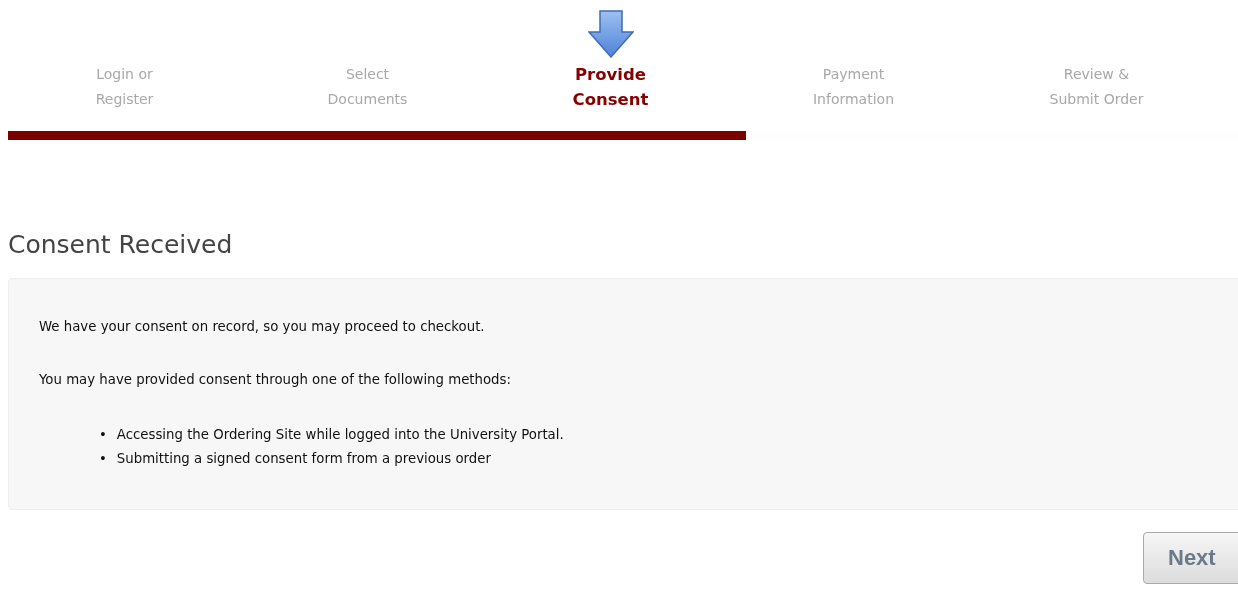  Describe the element at coordinates (1190, 557) in the screenshot. I see `next-button: Next` at that location.